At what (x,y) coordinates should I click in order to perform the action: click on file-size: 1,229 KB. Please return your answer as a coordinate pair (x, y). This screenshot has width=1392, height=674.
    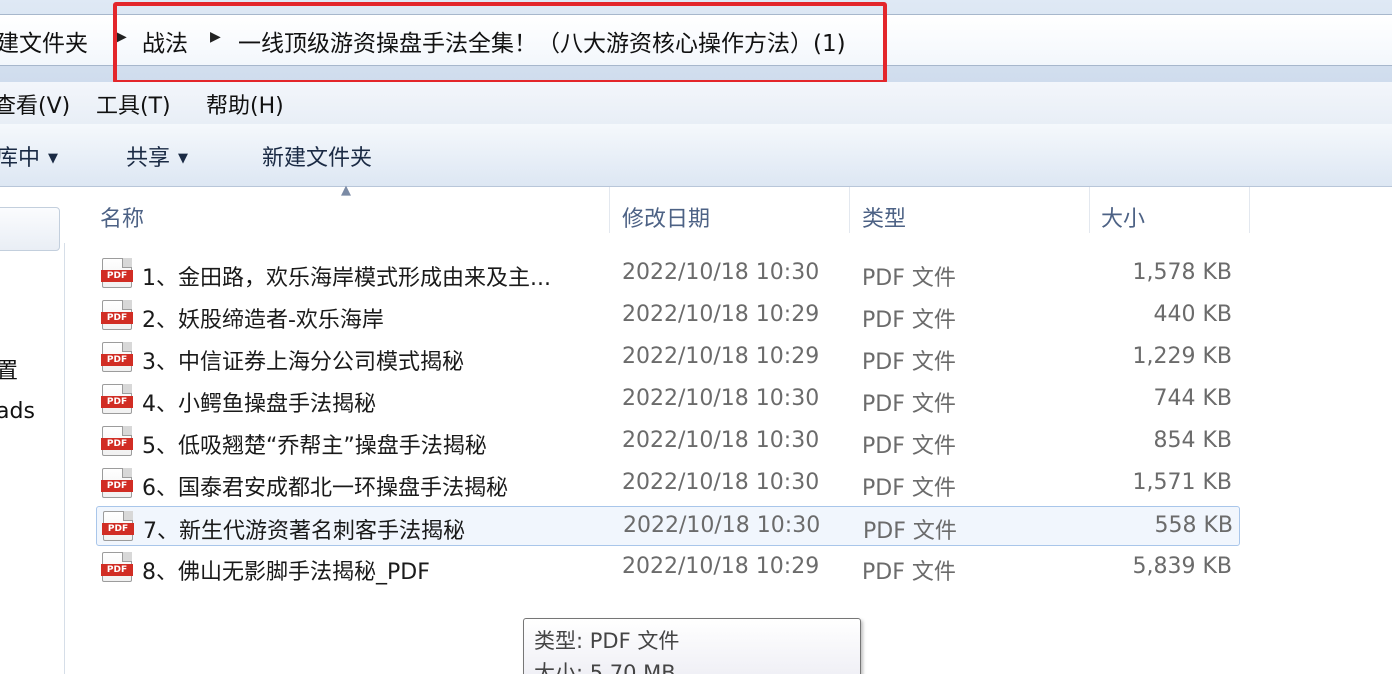
    Looking at the image, I should click on (1182, 356).